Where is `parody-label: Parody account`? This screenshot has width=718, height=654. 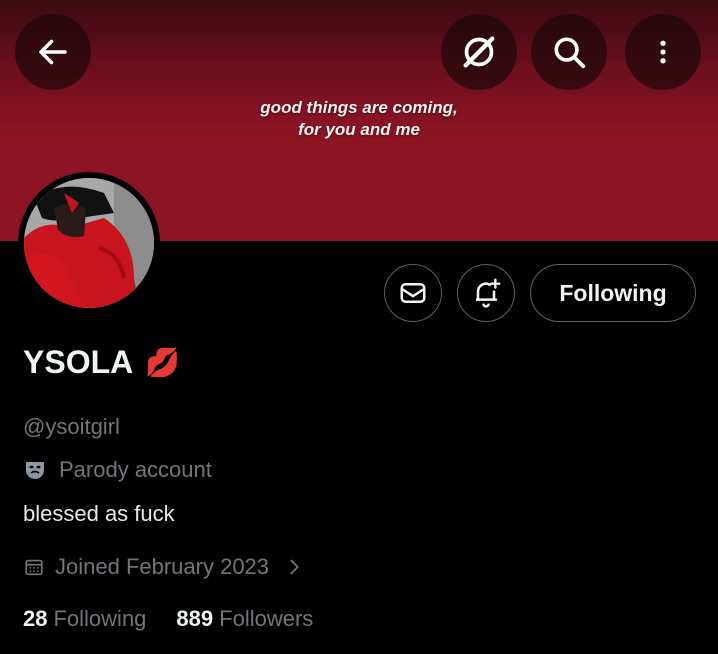
parody-label: Parody account is located at coordinates (135, 469).